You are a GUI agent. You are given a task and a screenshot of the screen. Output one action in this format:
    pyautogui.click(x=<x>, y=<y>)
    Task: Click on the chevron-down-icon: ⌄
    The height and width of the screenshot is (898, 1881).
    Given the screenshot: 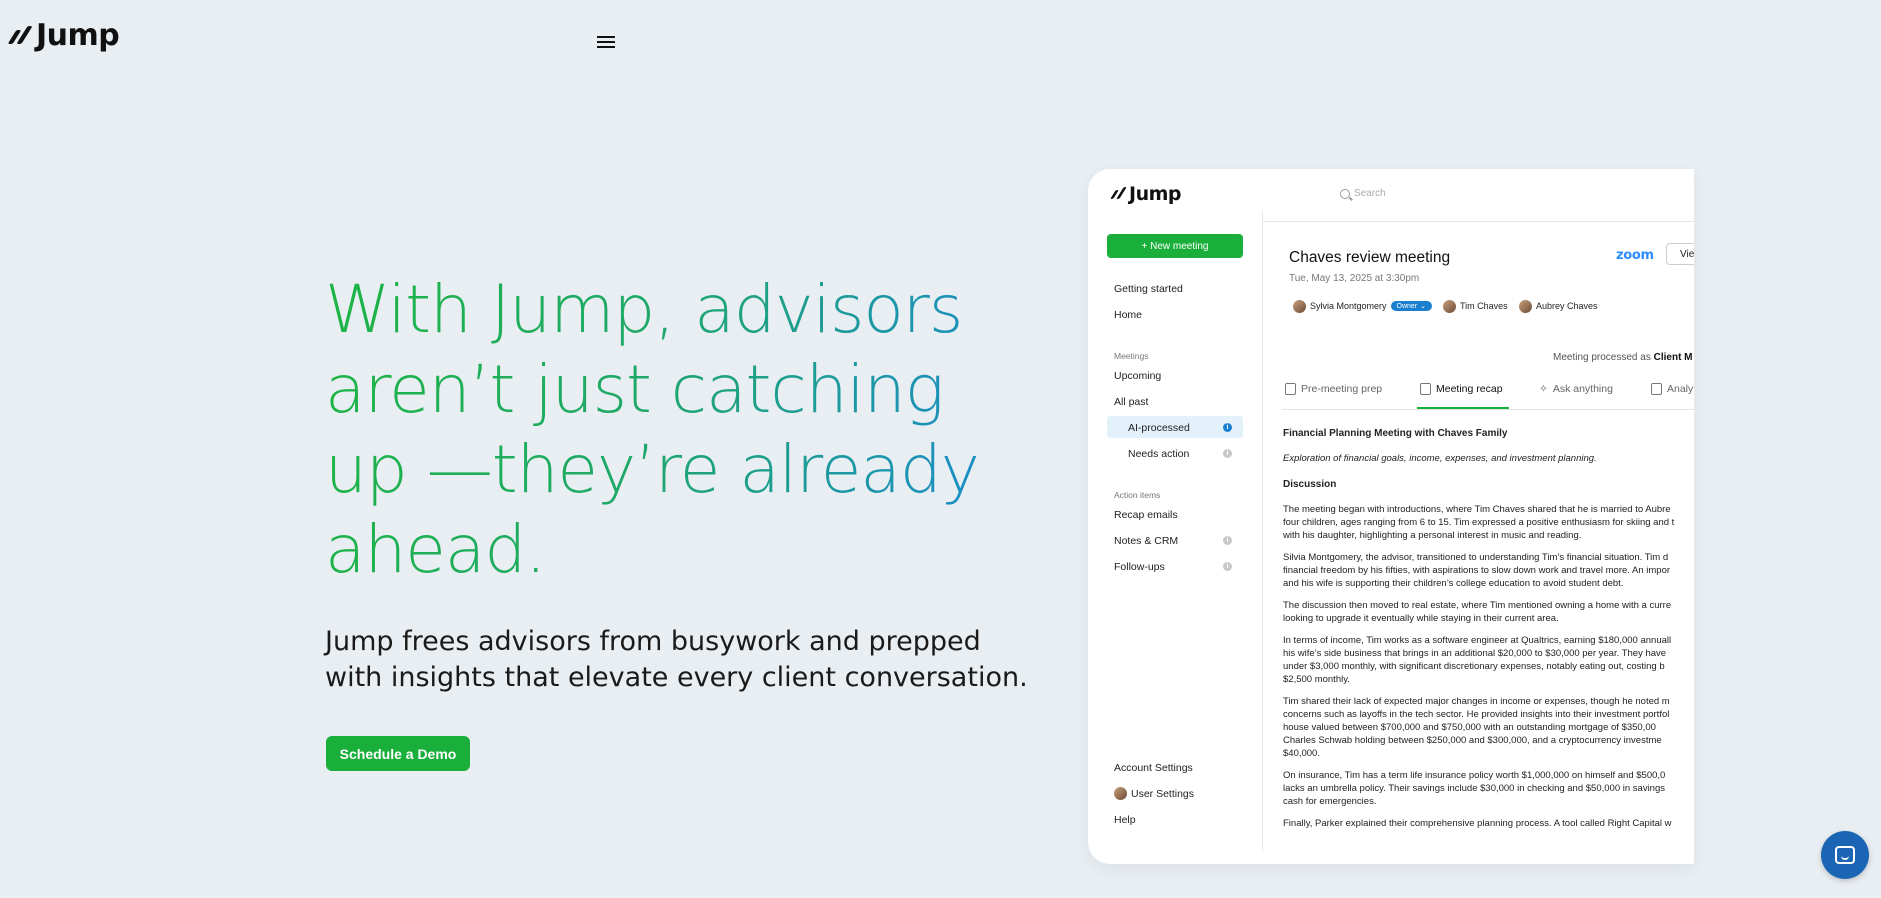 What is the action you would take?
    pyautogui.click(x=1423, y=306)
    